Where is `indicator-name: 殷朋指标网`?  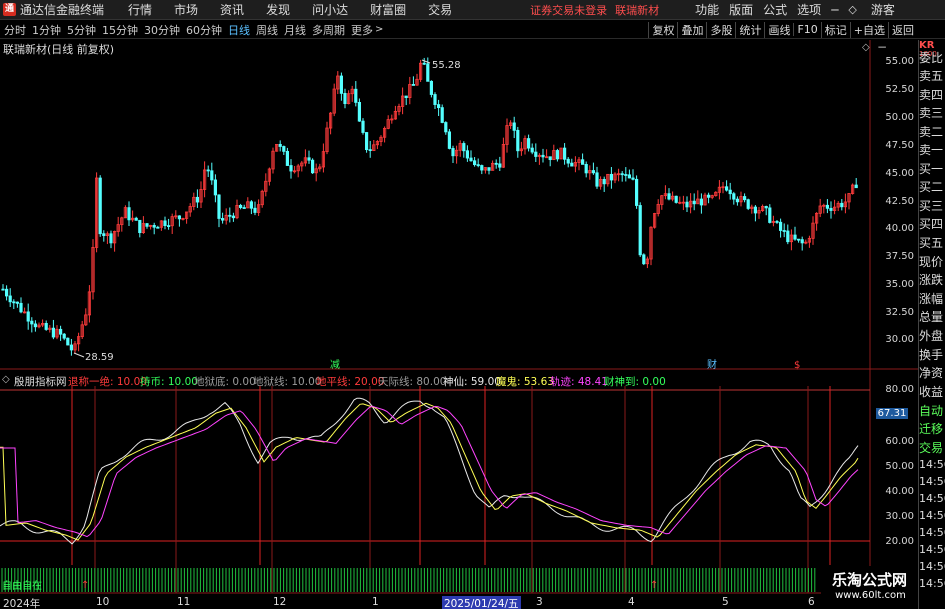
indicator-name: 殷朋指标网 is located at coordinates (40, 381).